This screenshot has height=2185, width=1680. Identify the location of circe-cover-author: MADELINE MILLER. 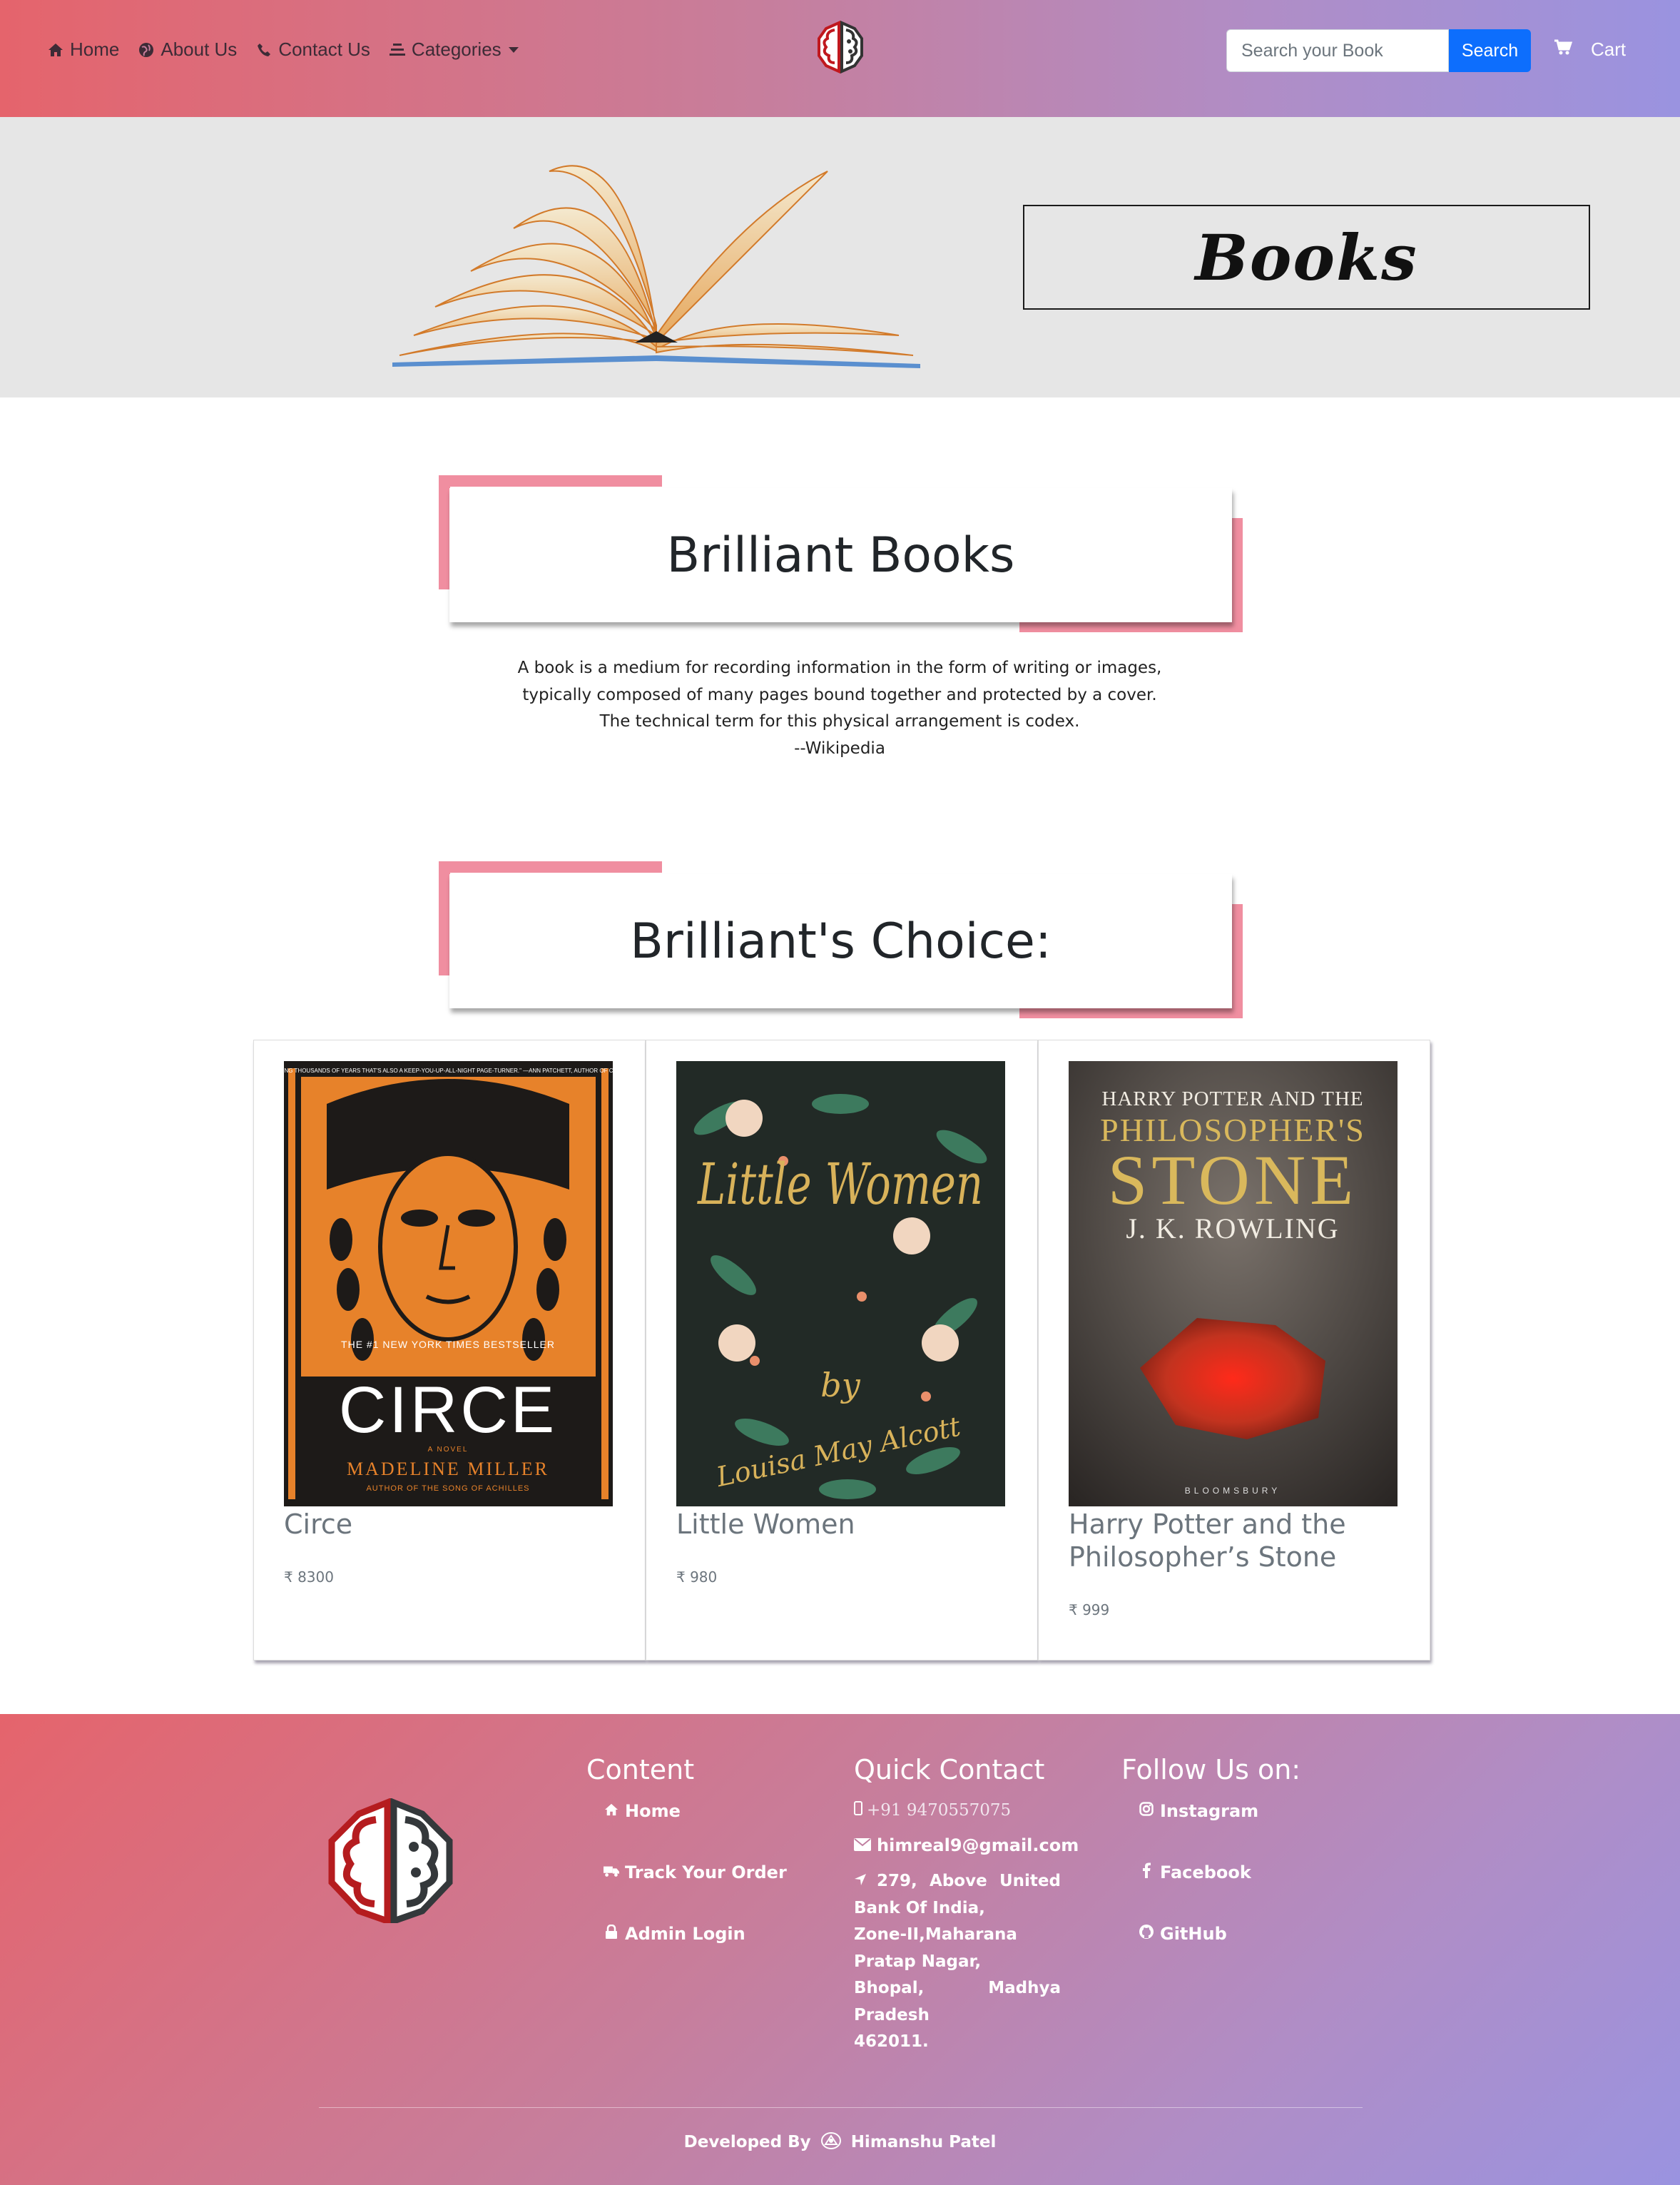
(448, 1469).